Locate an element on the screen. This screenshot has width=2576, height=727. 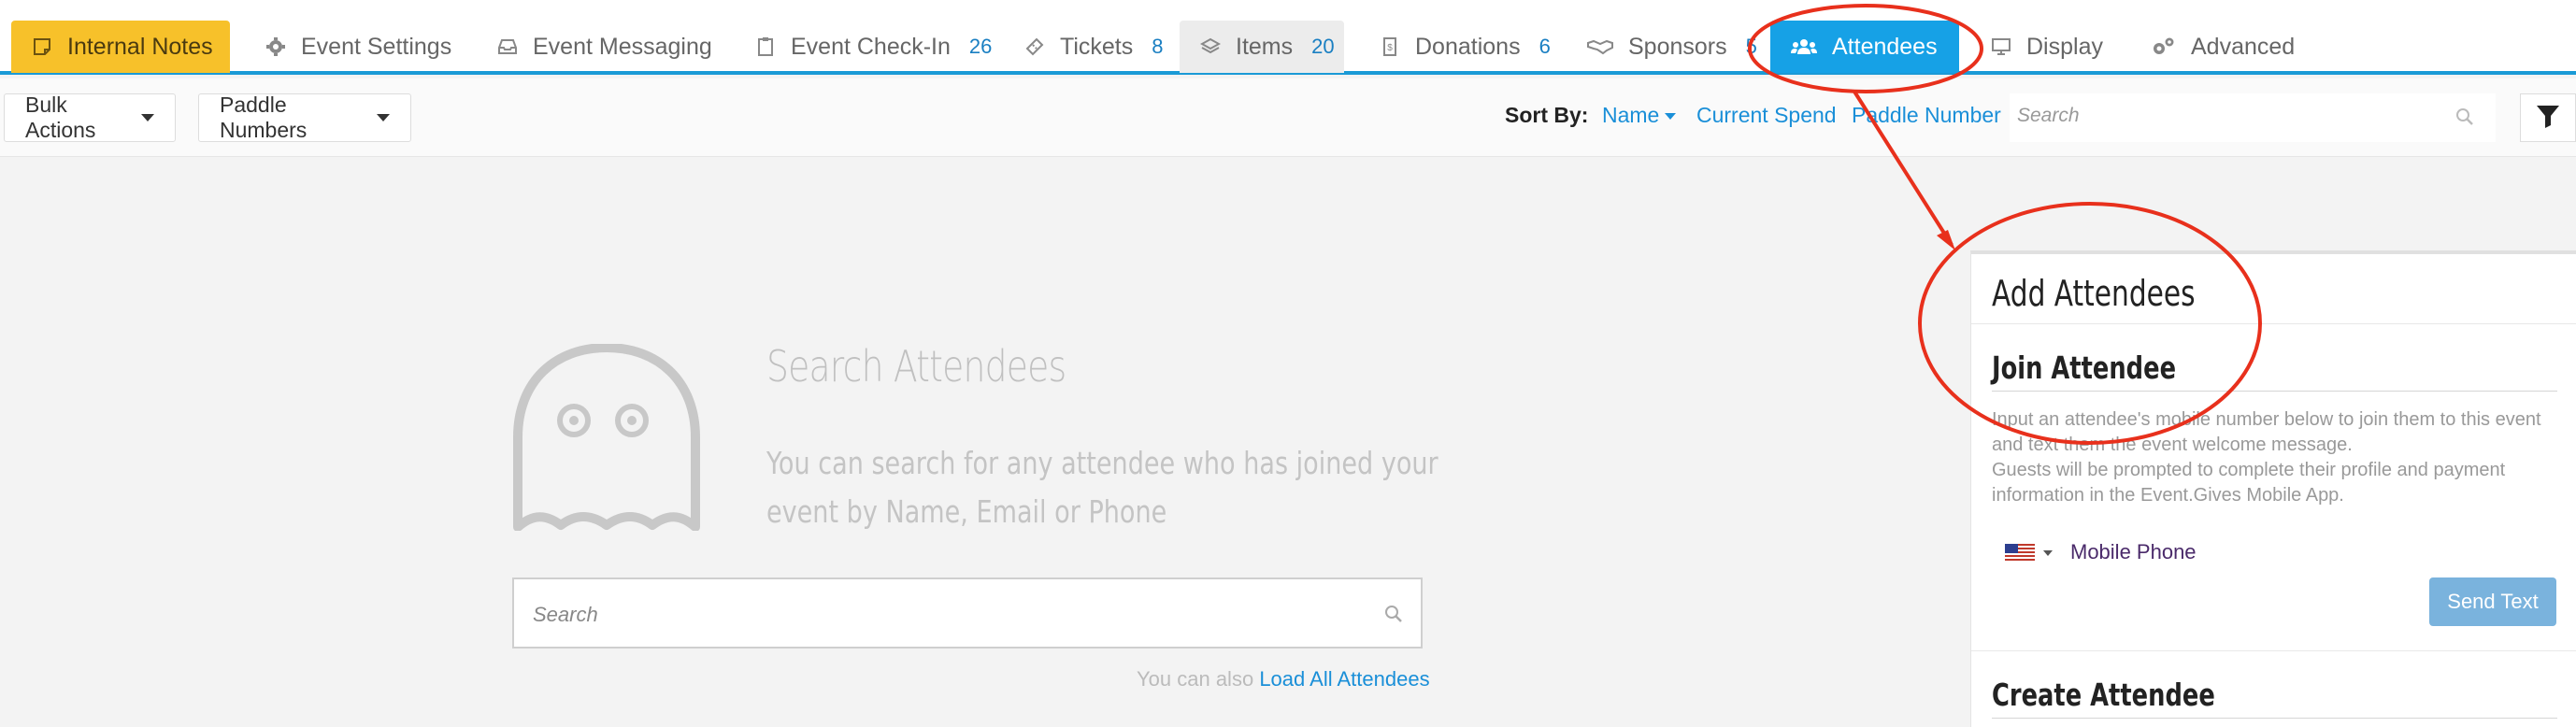
tab-sponsors: Sponsors 5 is located at coordinates (1672, 47).